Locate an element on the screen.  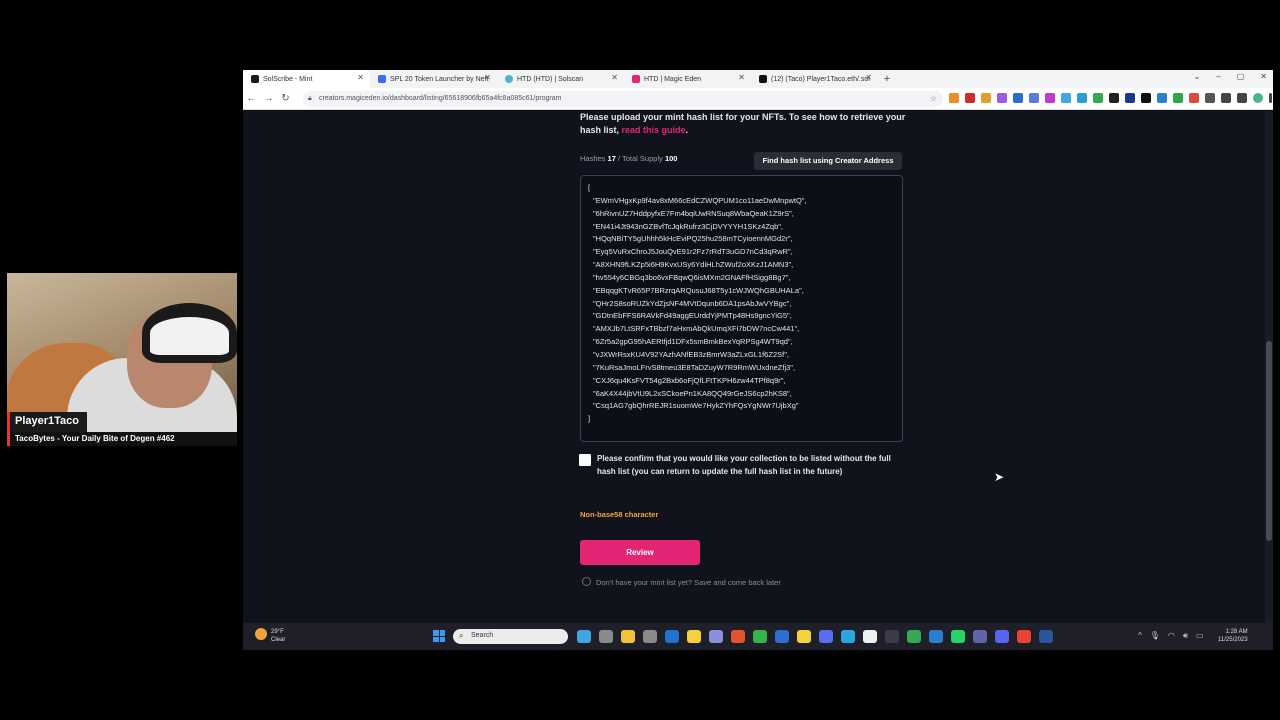
weather-temp: 29°F is located at coordinates (277, 632).